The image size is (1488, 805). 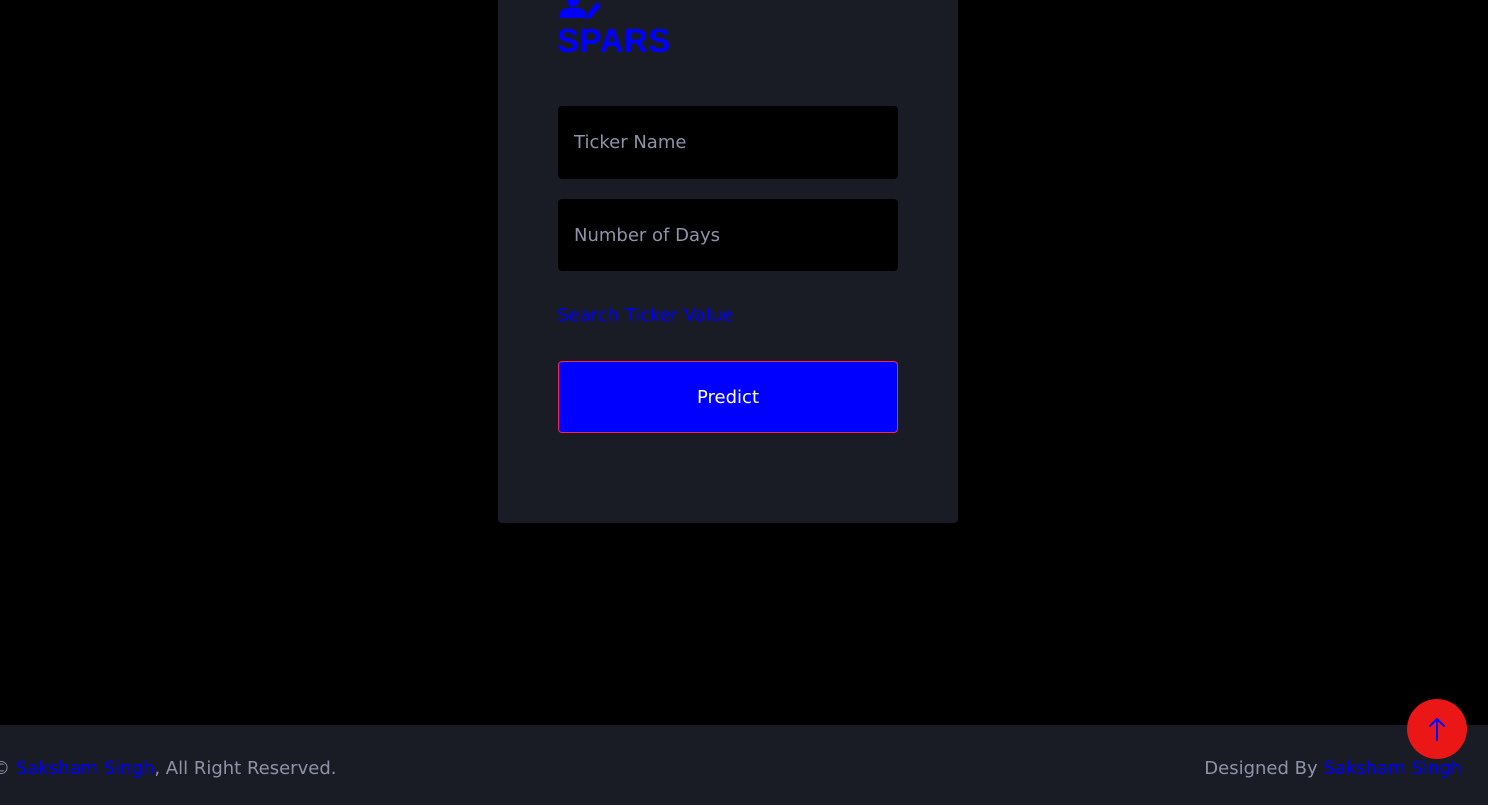 I want to click on search-ticker-link: Search Ticker Value, so click(x=645, y=316).